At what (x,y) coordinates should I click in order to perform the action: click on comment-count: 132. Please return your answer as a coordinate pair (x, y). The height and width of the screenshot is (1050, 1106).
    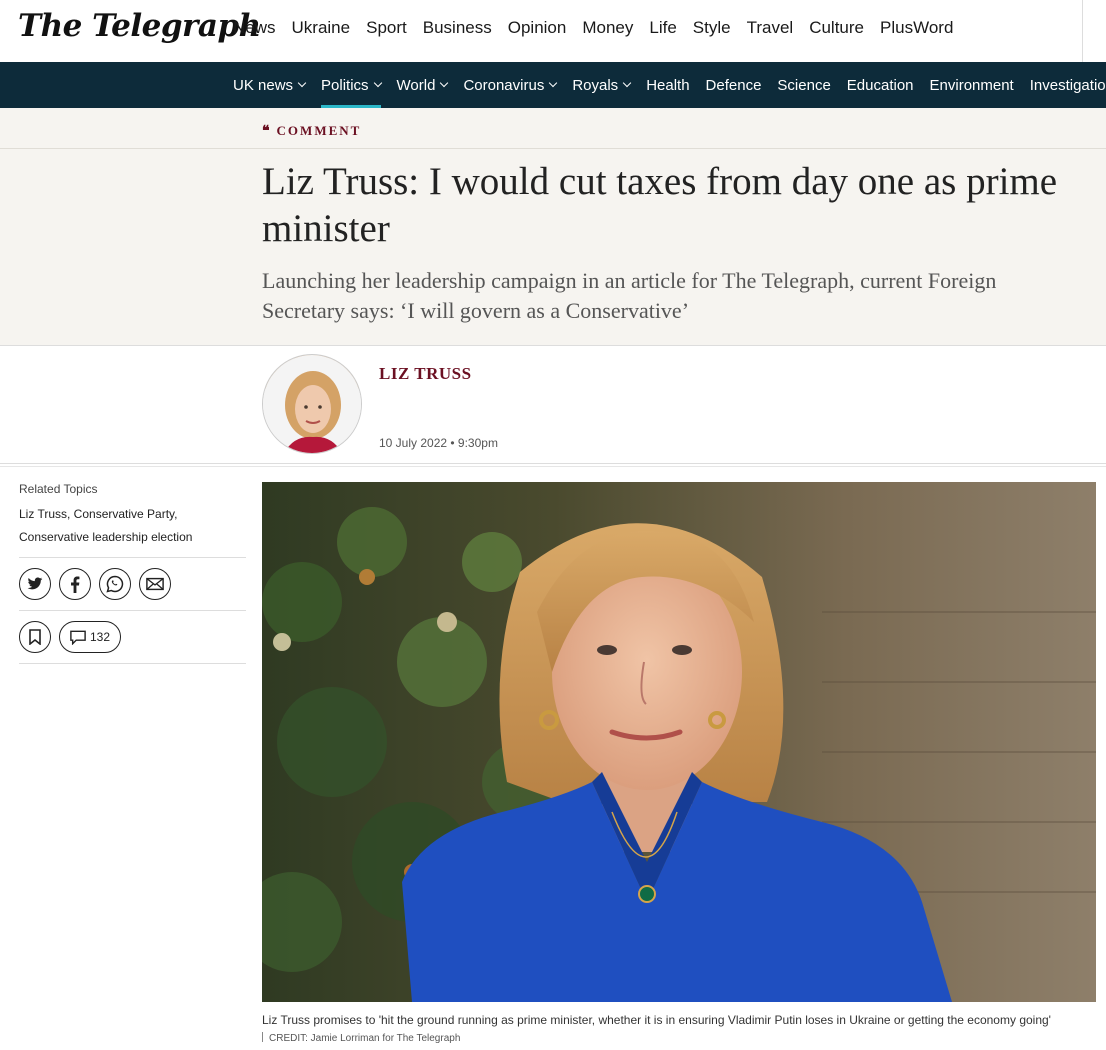
    Looking at the image, I should click on (100, 637).